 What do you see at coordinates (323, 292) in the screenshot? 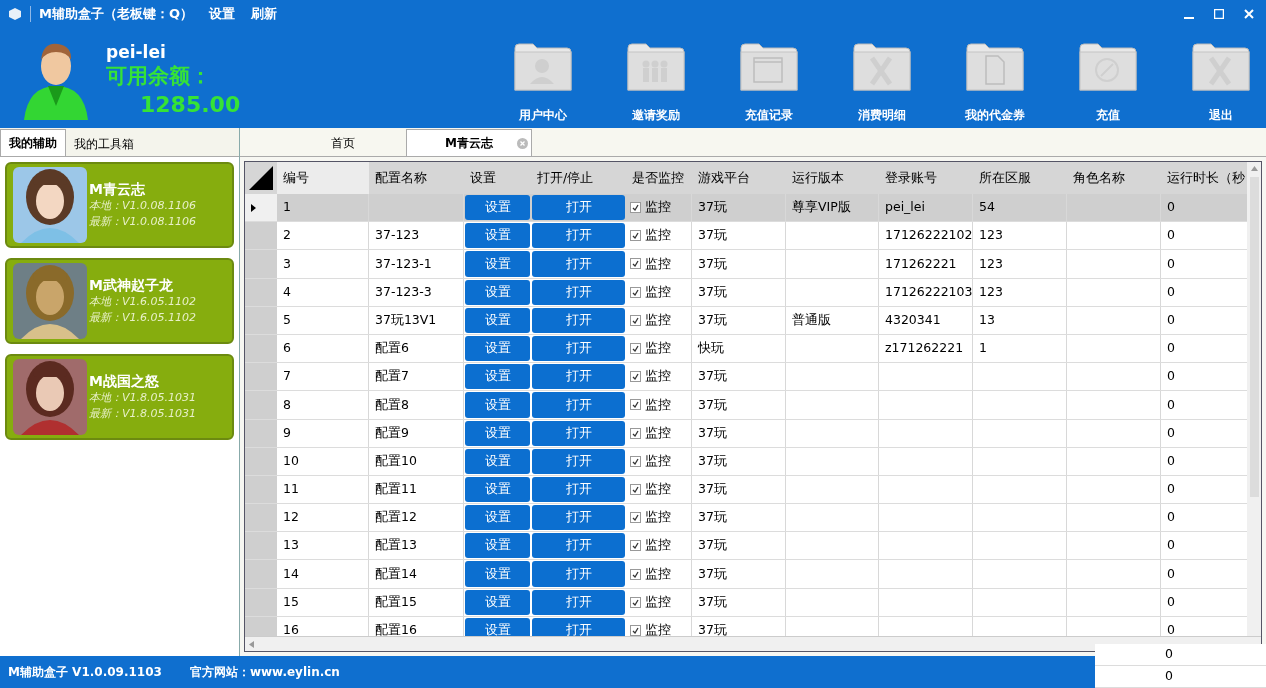
I see `table-cell: 4` at bounding box center [323, 292].